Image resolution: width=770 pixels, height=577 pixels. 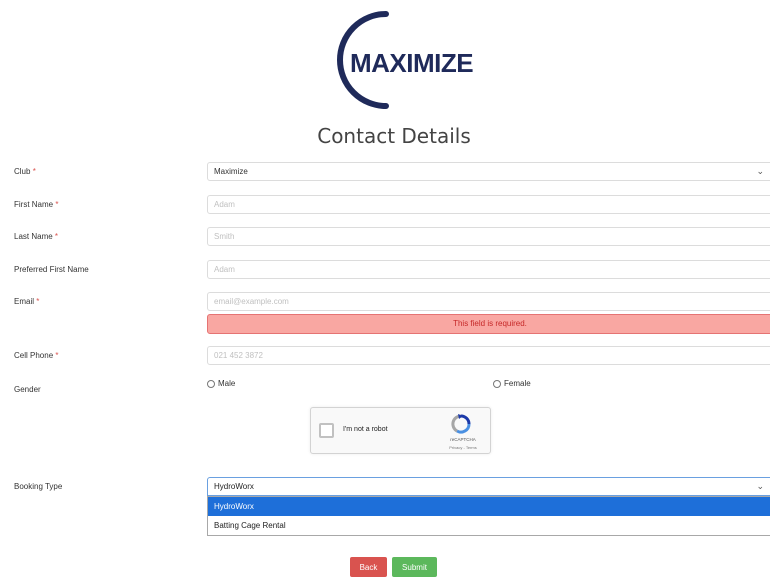 I want to click on logo-text: MAXIMIZE, so click(x=412, y=63).